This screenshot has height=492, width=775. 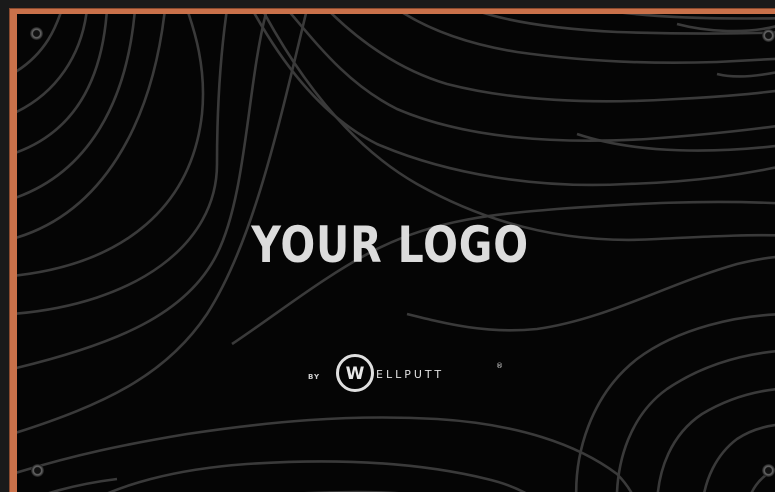 I want to click on wellputt-logo-icon: W, so click(x=355, y=373).